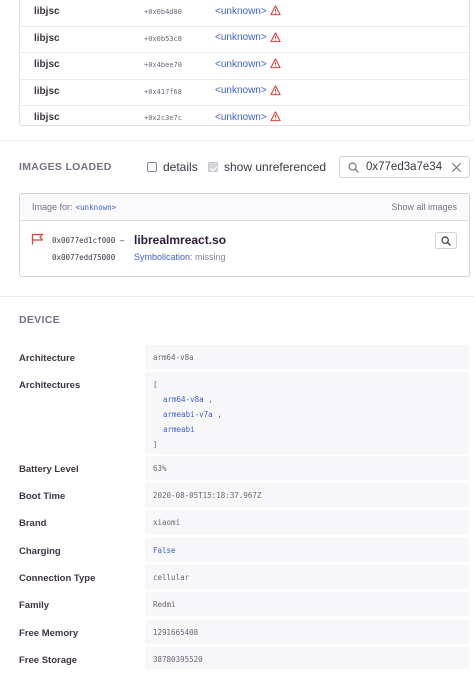  What do you see at coordinates (155, 384) in the screenshot?
I see `array-open: [` at bounding box center [155, 384].